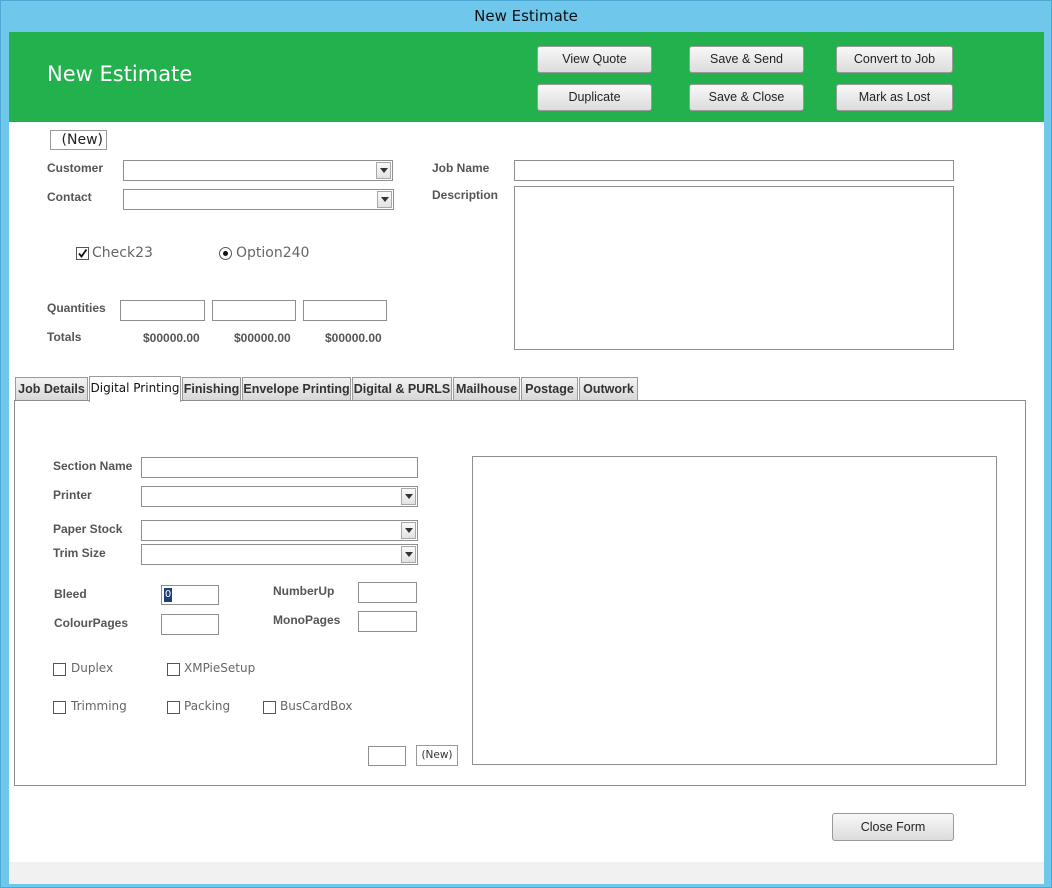 Image resolution: width=1052 pixels, height=888 pixels. What do you see at coordinates (894, 59) in the screenshot?
I see `convert-to-job-button: Convert to Job` at bounding box center [894, 59].